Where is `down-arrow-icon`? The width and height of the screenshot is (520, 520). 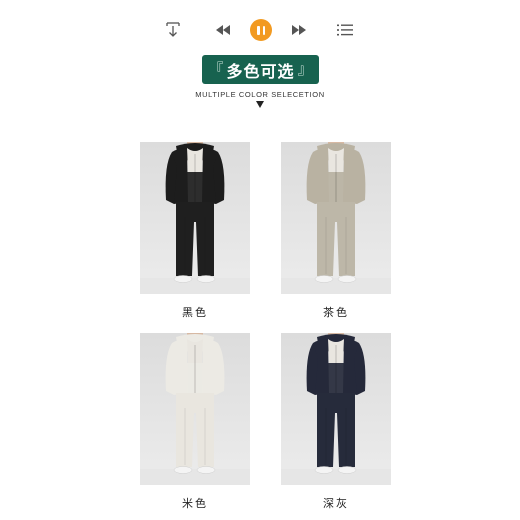 down-arrow-icon is located at coordinates (260, 104).